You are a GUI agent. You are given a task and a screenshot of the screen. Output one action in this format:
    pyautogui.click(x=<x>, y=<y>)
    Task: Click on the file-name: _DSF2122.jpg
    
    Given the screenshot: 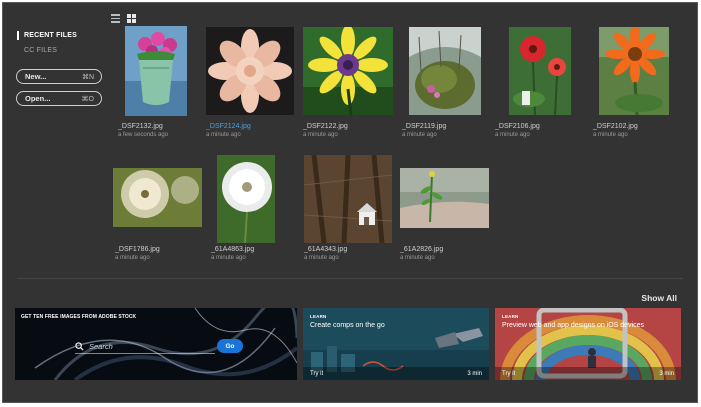 What is the action you would take?
    pyautogui.click(x=325, y=126)
    